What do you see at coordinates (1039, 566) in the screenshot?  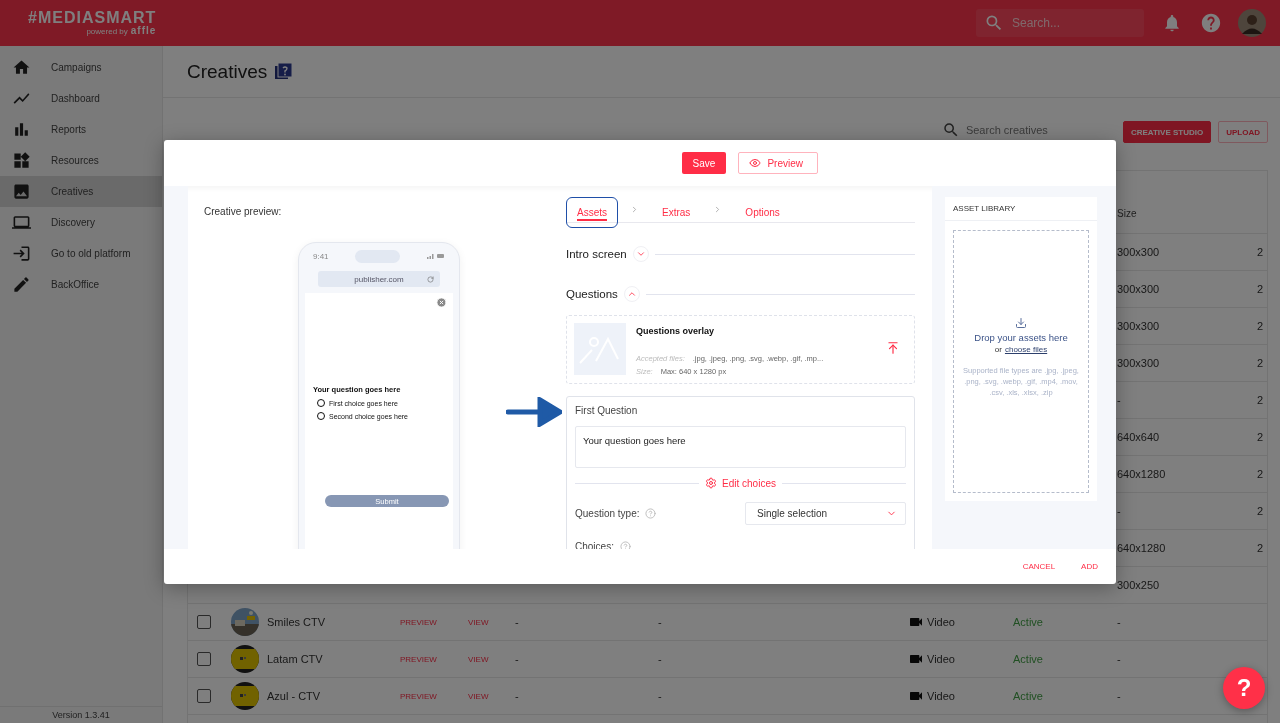 I see `cancel-button: CANCEL` at bounding box center [1039, 566].